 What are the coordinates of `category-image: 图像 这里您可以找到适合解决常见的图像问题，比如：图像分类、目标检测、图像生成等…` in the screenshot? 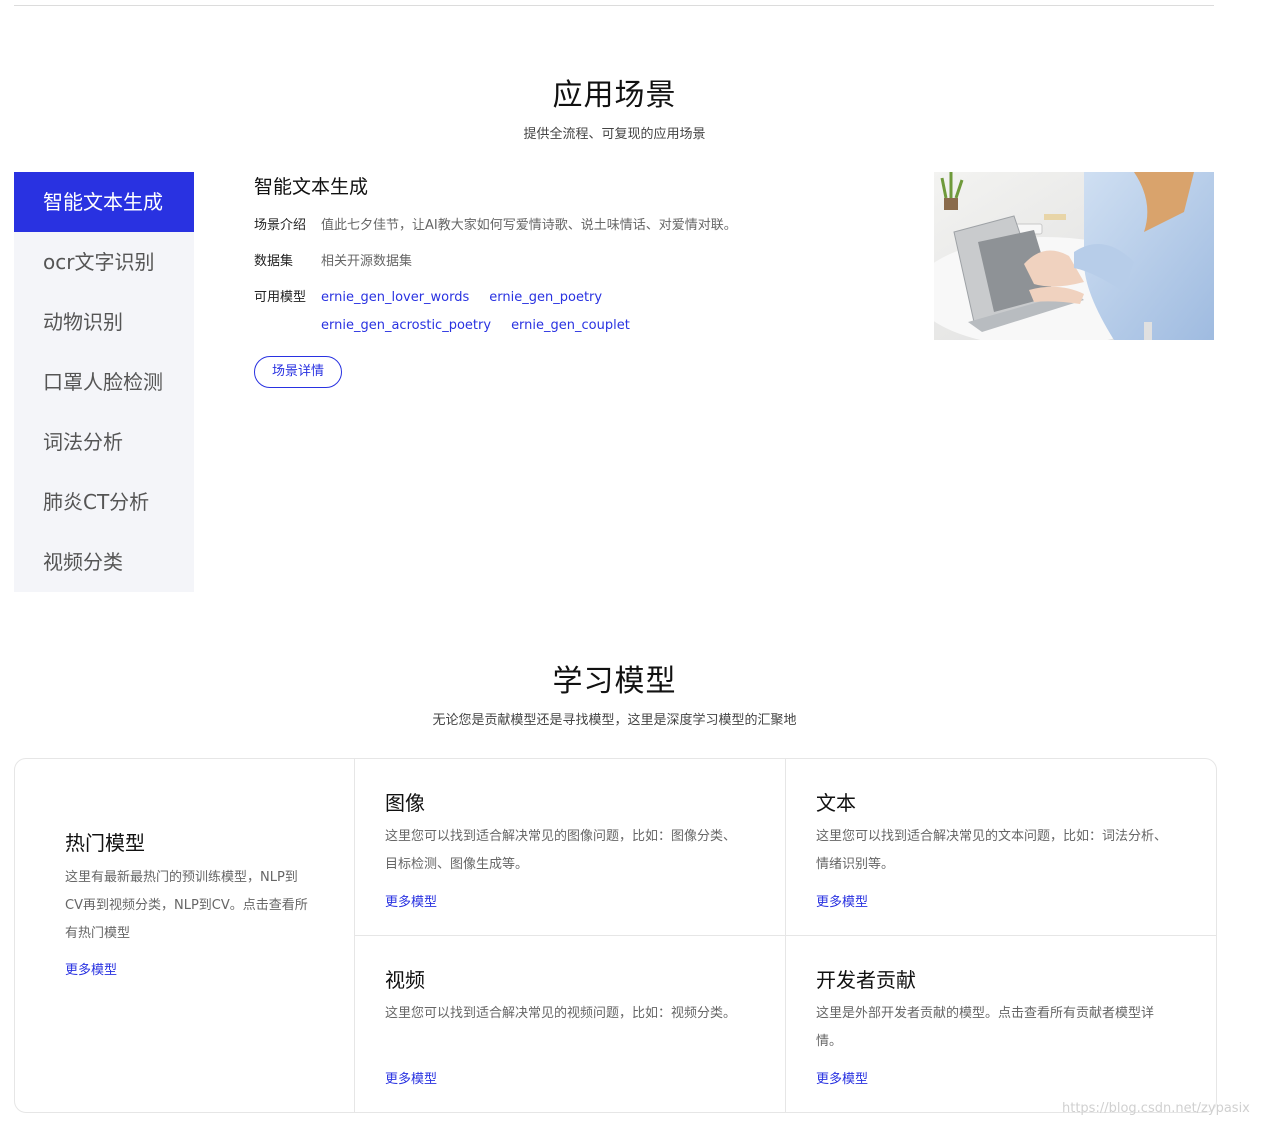 It's located at (570, 847).